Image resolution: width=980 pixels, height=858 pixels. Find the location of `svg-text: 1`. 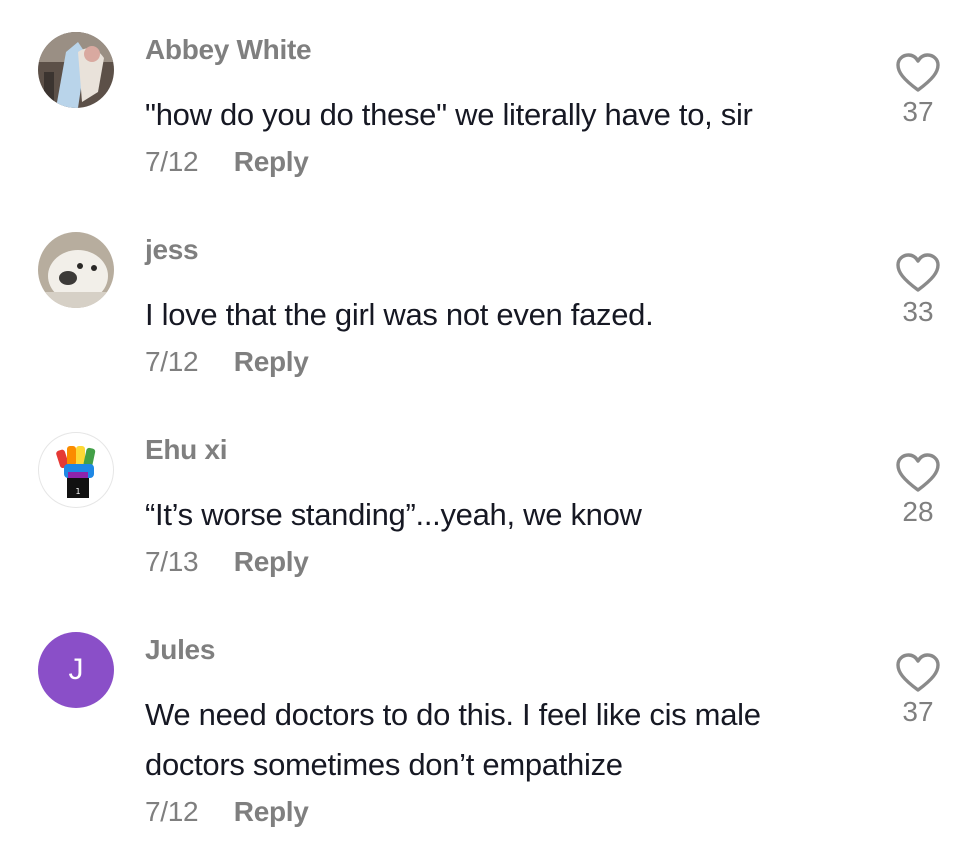

svg-text: 1 is located at coordinates (77, 491).